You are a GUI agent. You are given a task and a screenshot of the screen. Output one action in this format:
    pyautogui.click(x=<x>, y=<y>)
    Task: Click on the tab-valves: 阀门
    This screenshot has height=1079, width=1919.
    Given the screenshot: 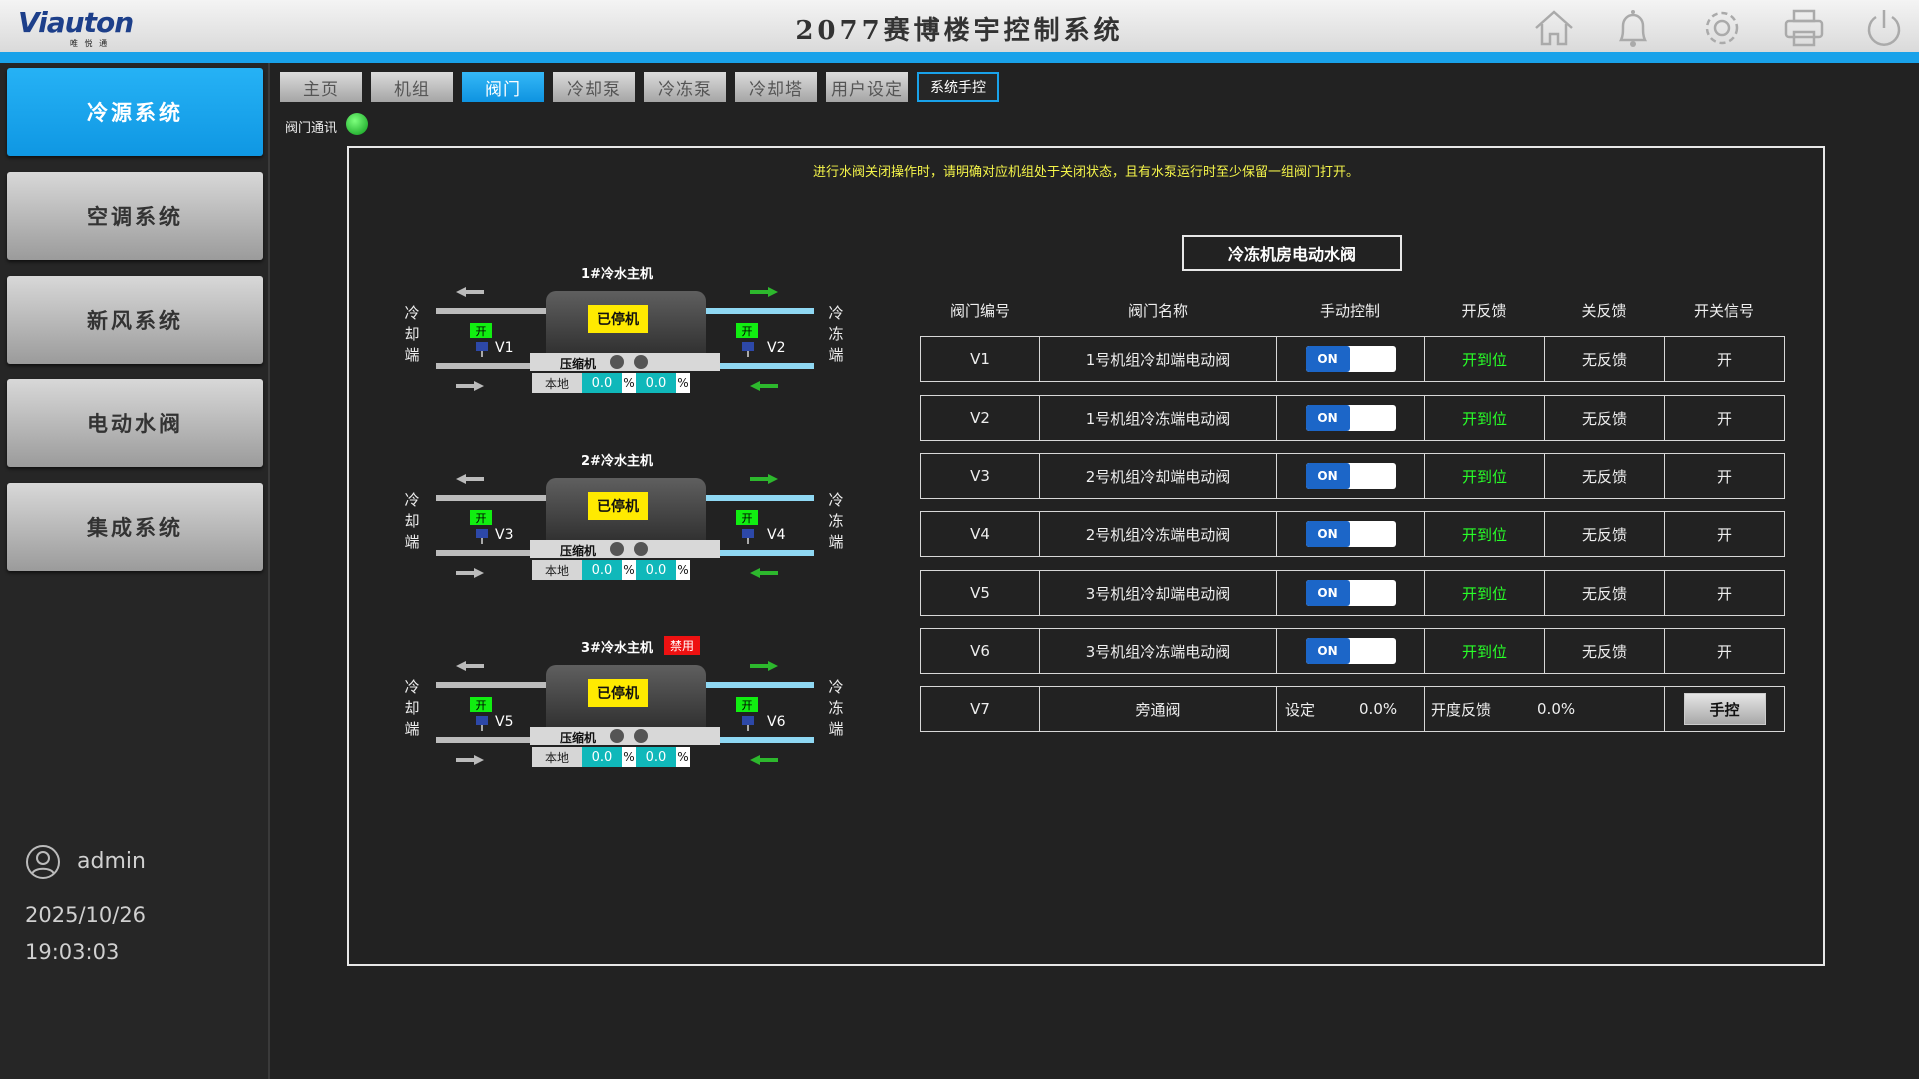 What is the action you would take?
    pyautogui.click(x=503, y=87)
    